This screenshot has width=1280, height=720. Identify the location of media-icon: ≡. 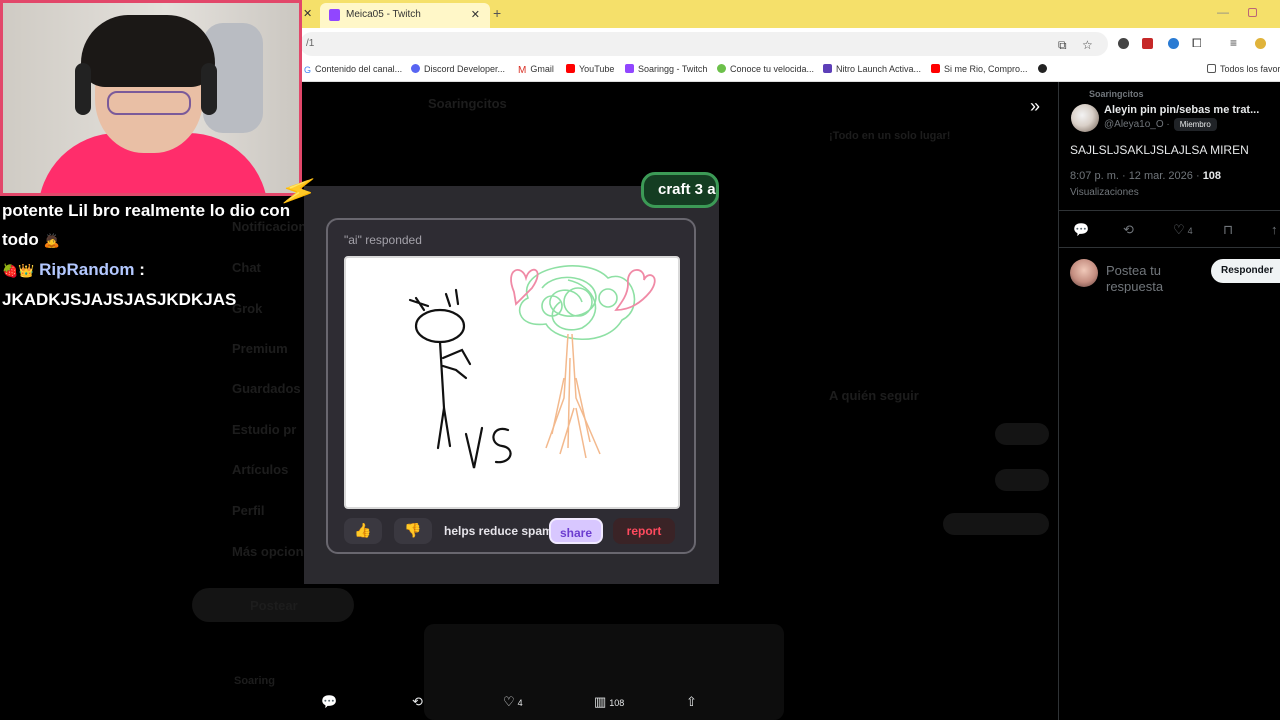
(1233, 43).